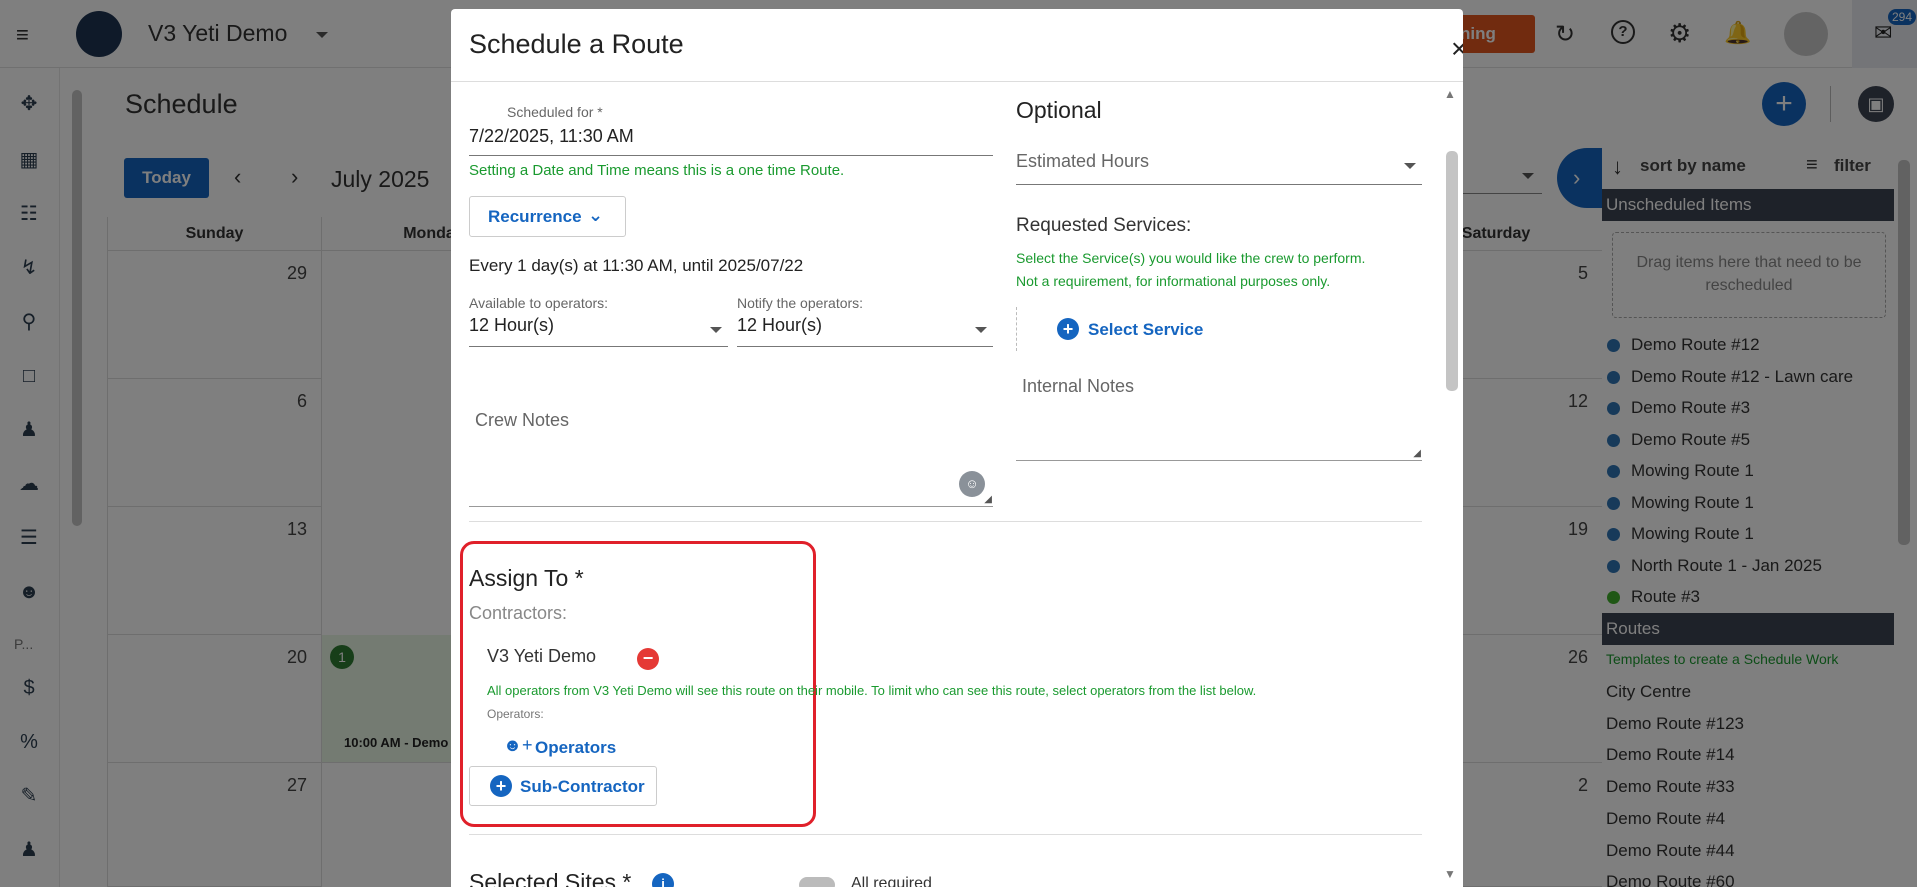 This screenshot has height=887, width=1917. I want to click on estimated-hours-label: Estimated Hours, so click(1083, 161).